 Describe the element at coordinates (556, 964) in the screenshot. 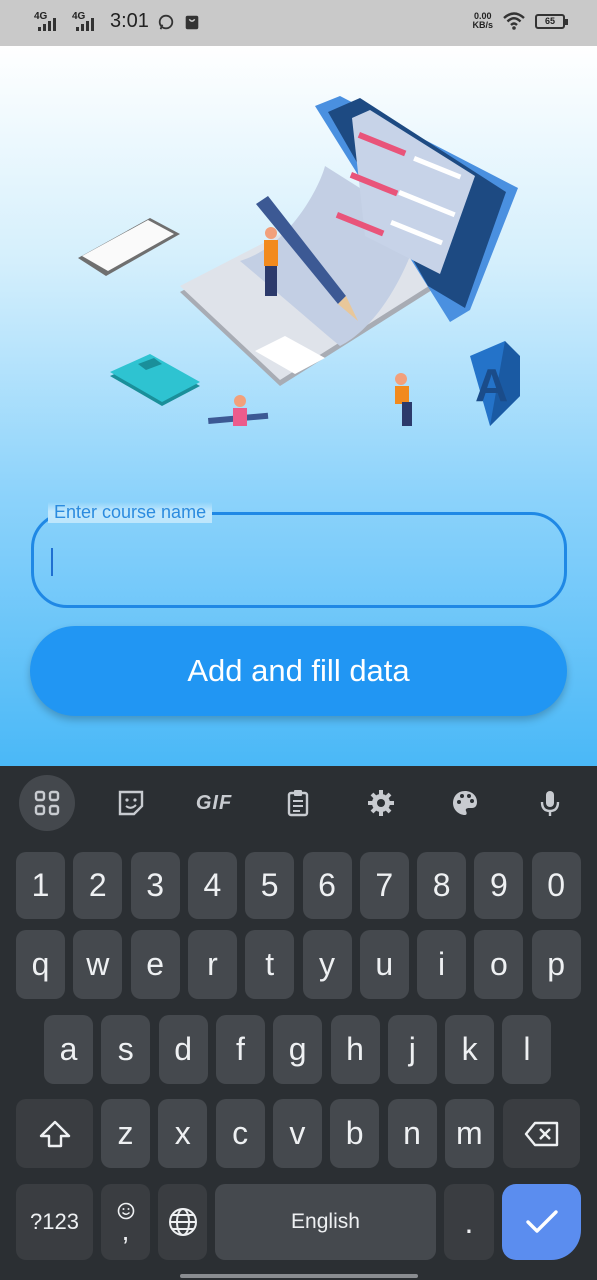

I see `key-p: p` at that location.